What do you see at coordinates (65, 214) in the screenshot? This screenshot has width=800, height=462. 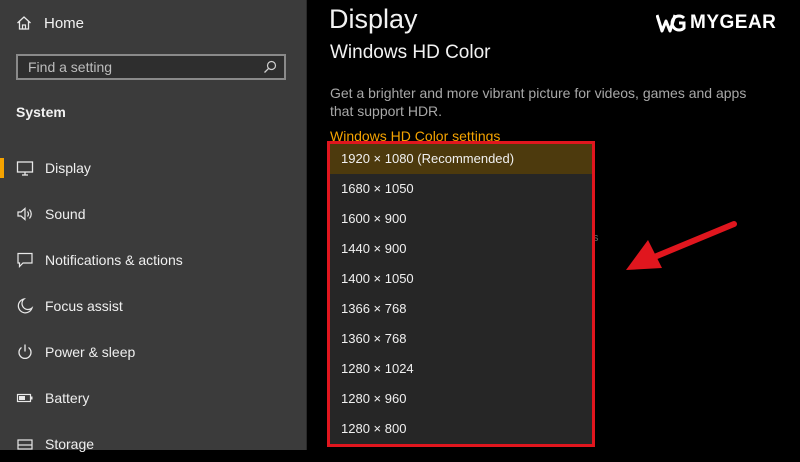 I see `sidebar-item-label: Sound` at bounding box center [65, 214].